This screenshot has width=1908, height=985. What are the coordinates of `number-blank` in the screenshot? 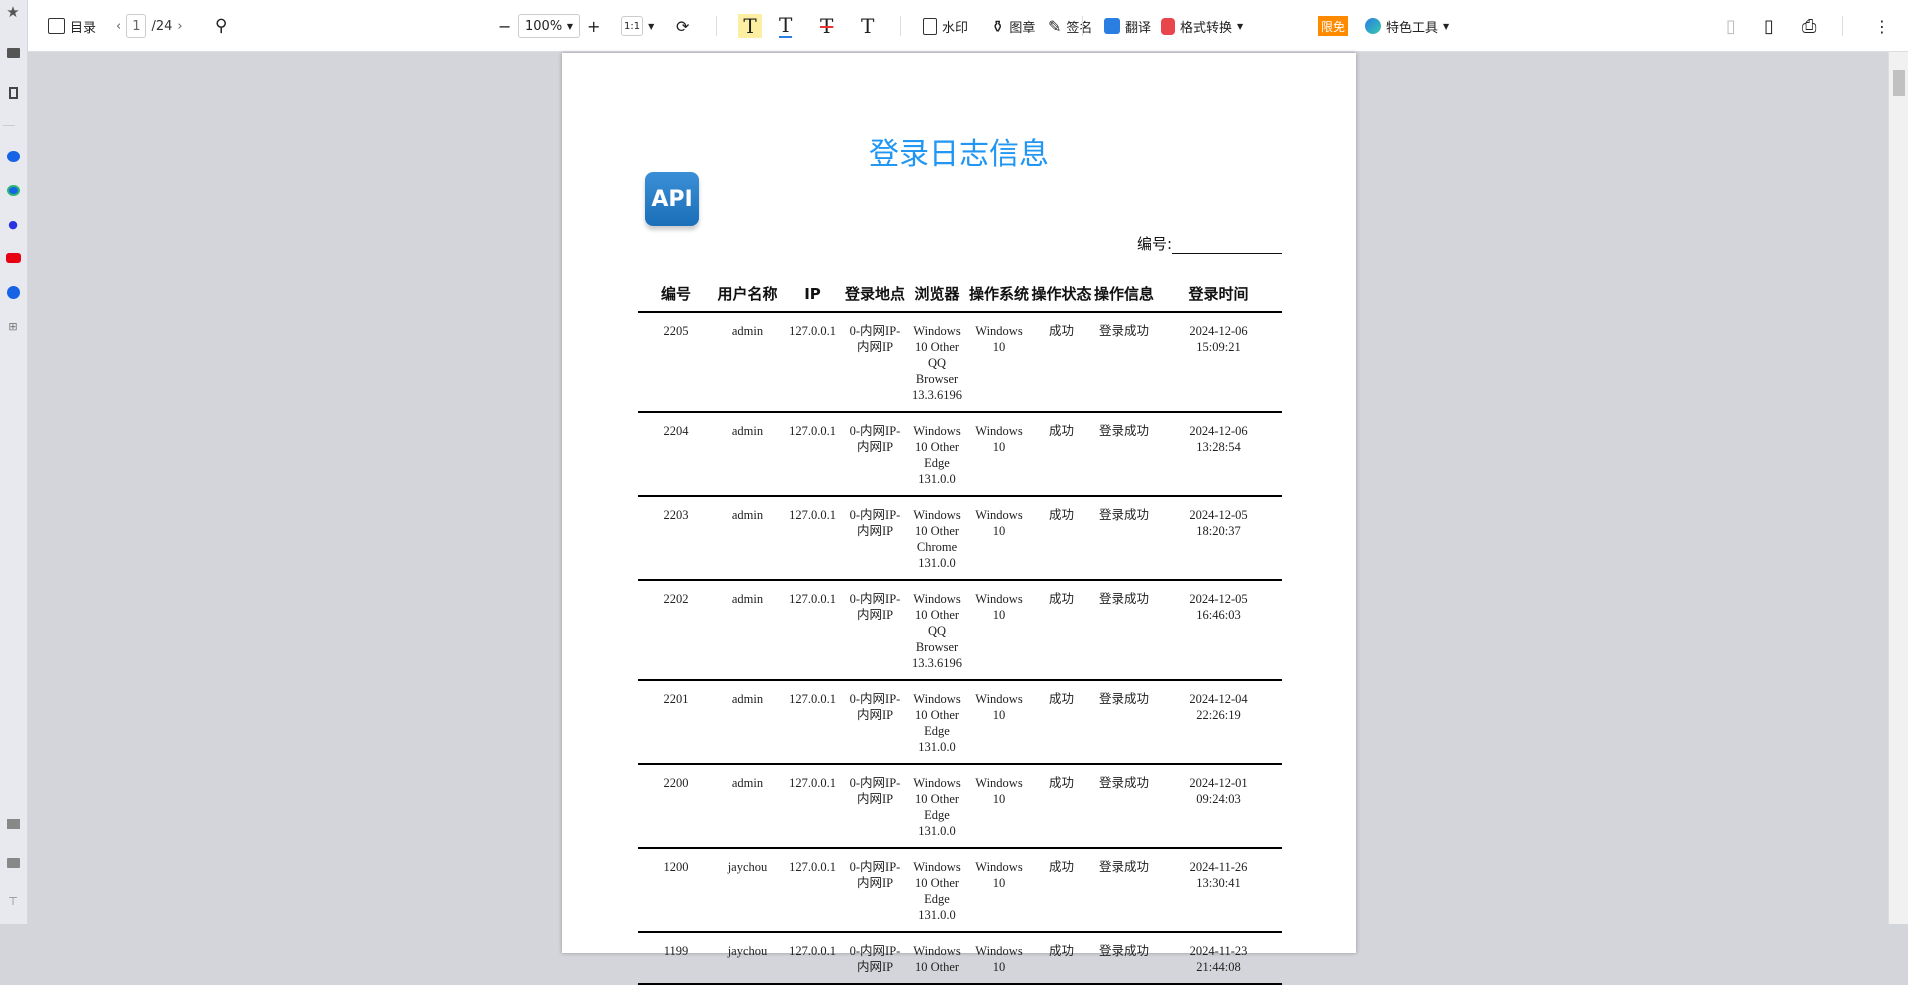 It's located at (1227, 247).